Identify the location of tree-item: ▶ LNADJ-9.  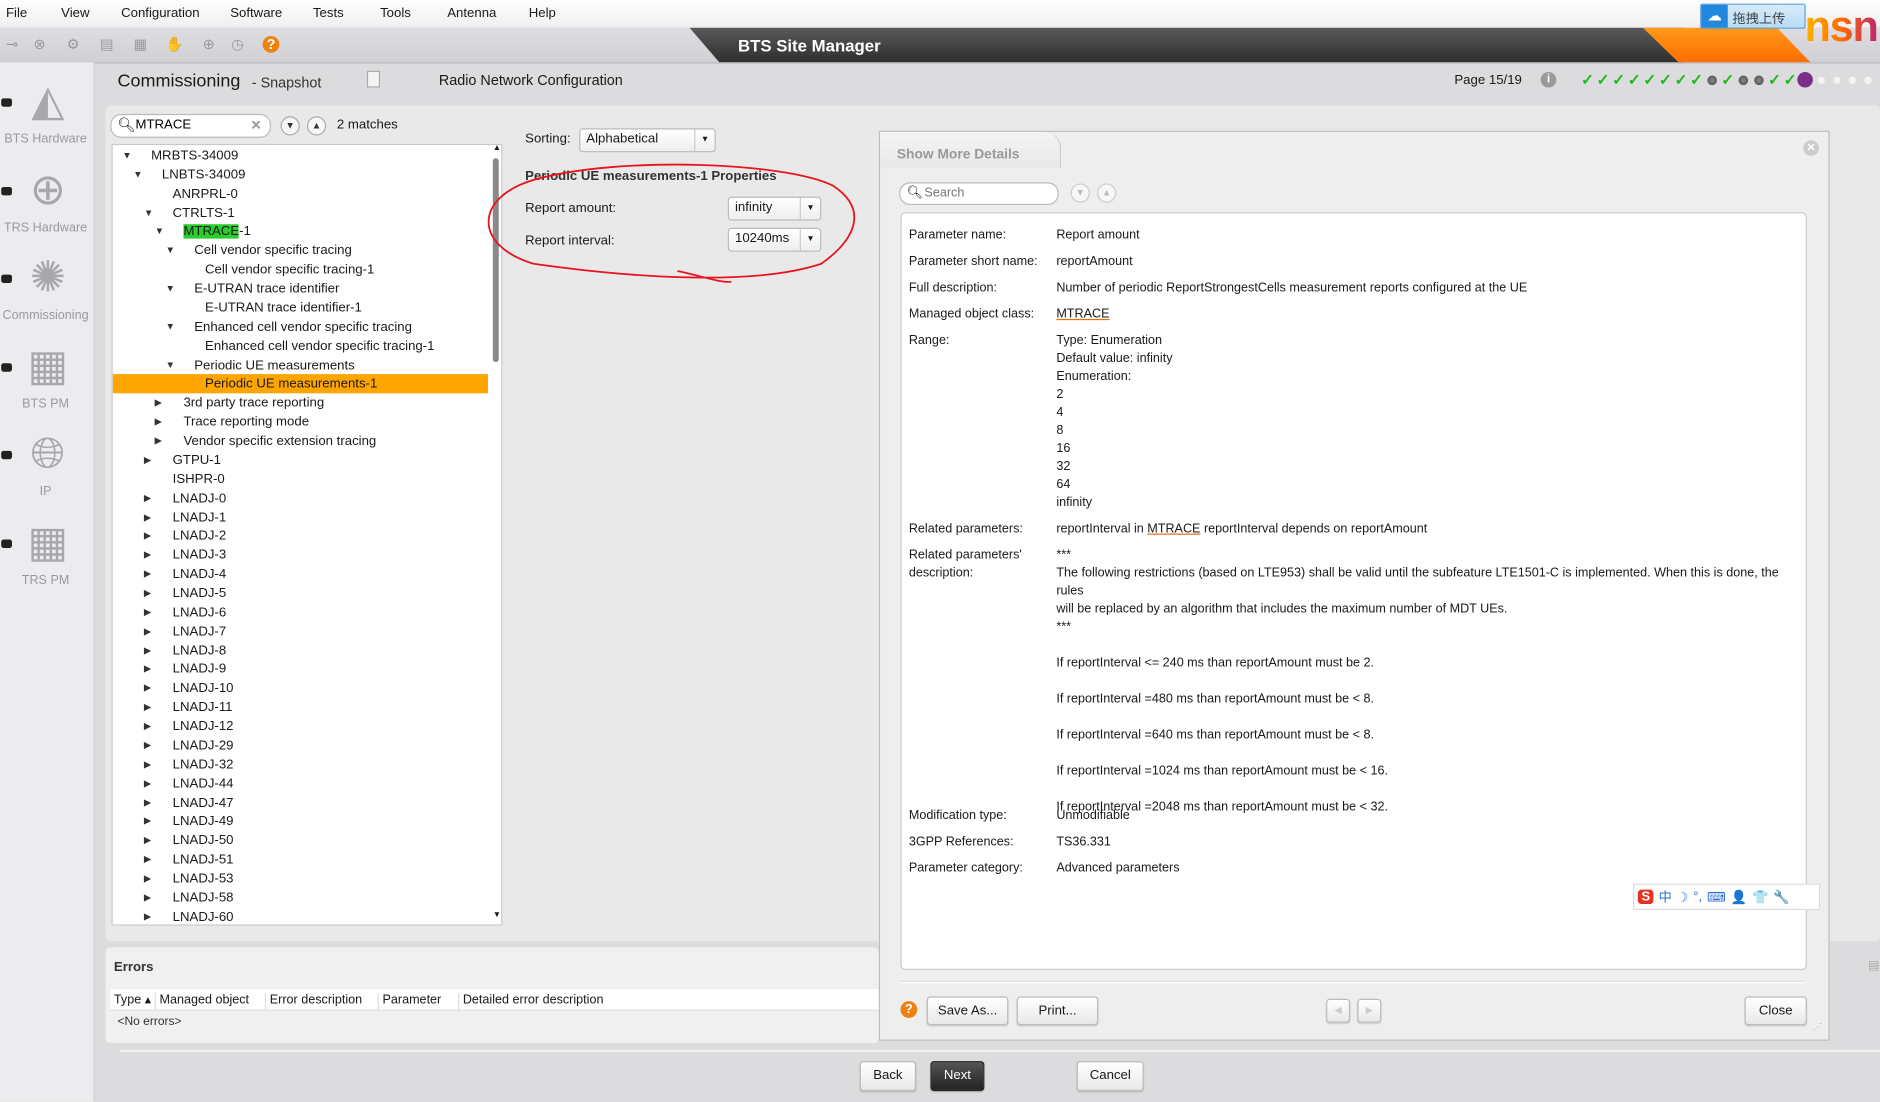
(300, 669).